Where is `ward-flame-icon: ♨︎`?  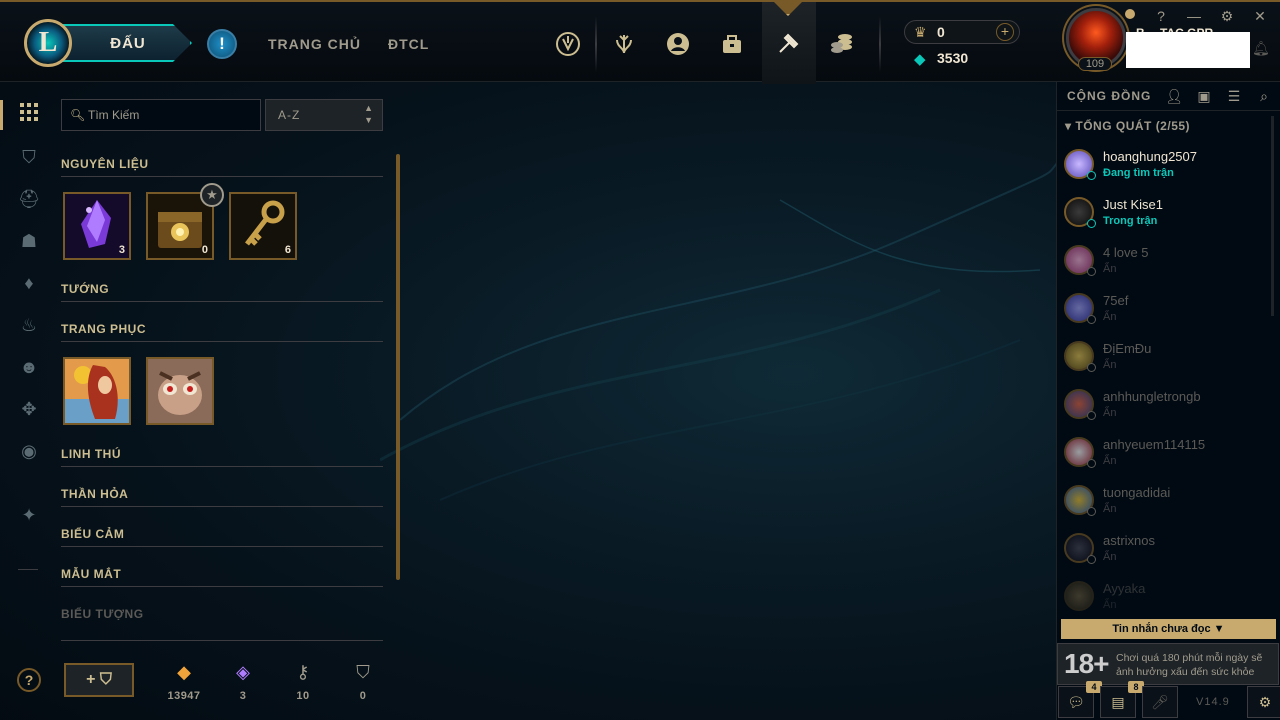
ward-flame-icon: ♨︎ is located at coordinates (29, 325).